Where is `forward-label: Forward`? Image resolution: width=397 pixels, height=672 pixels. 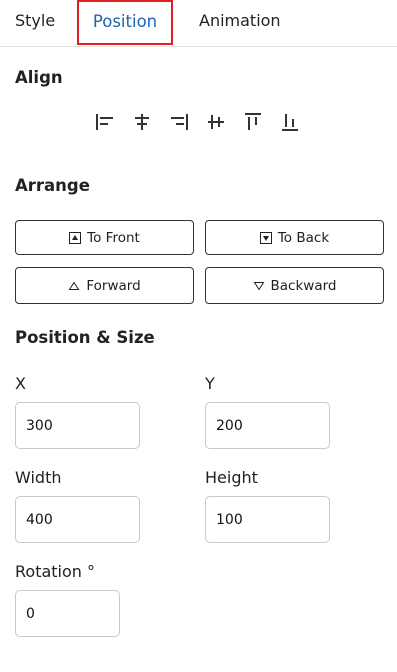
forward-label: Forward is located at coordinates (113, 285).